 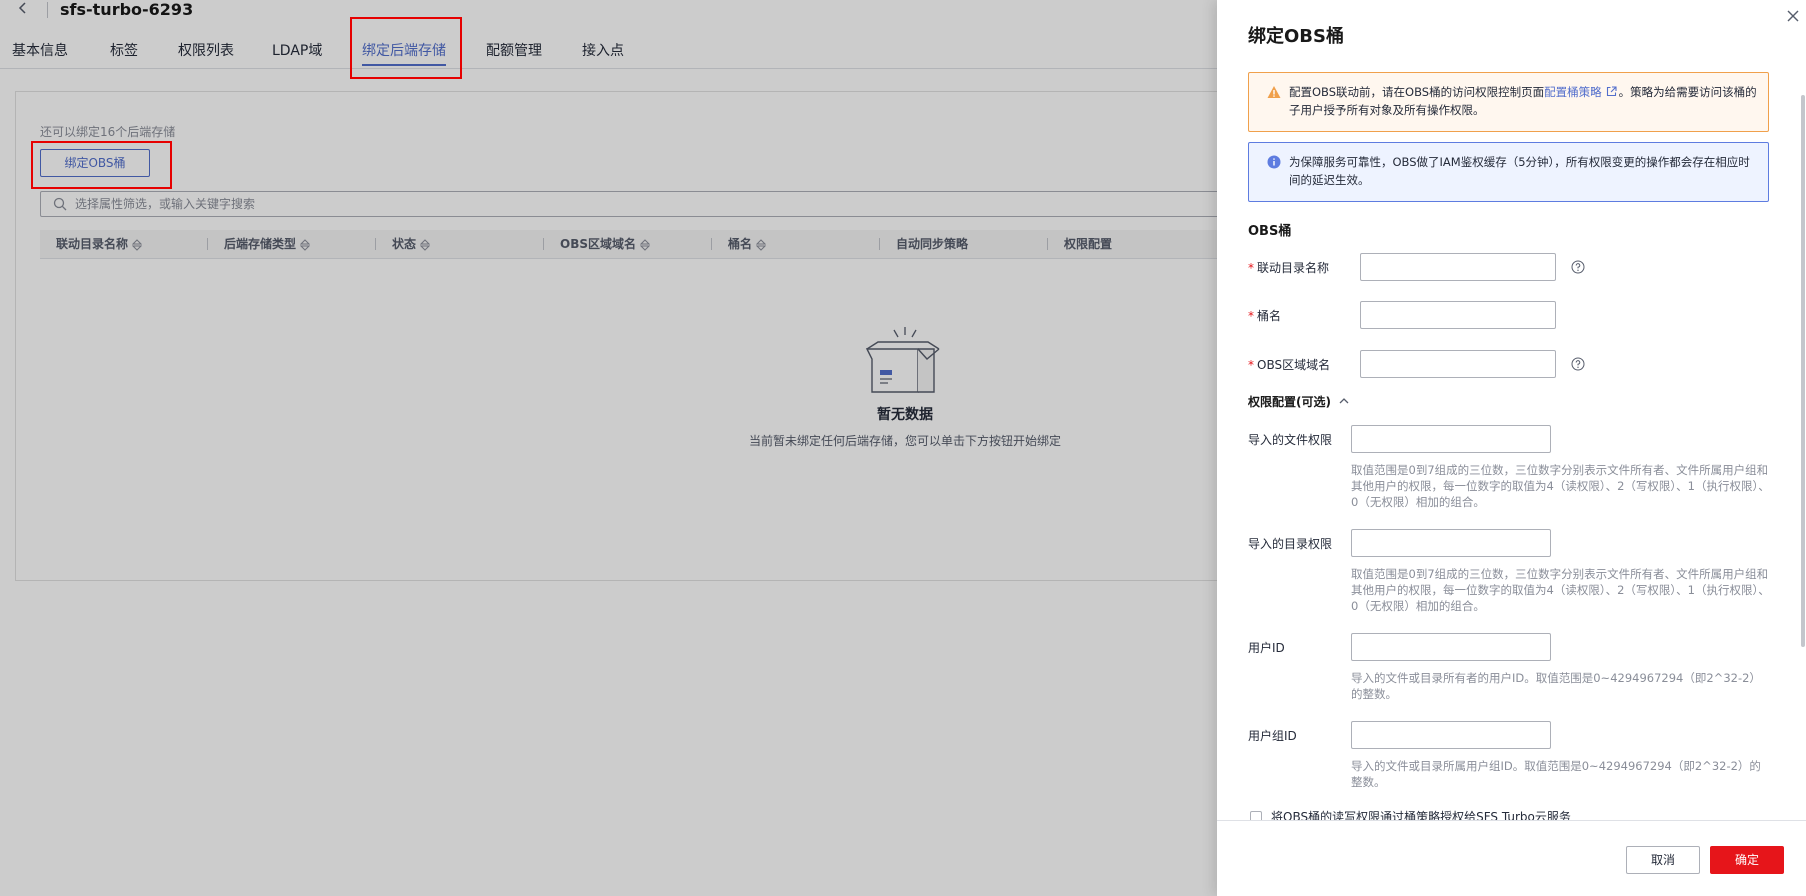 I want to click on drawer-footer: 取消 确定, so click(x=1511, y=858).